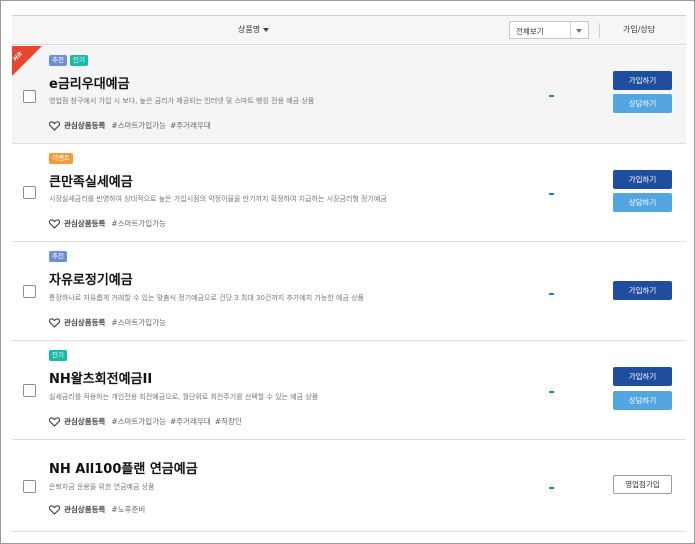  I want to click on hashtag: #직장인, so click(228, 421).